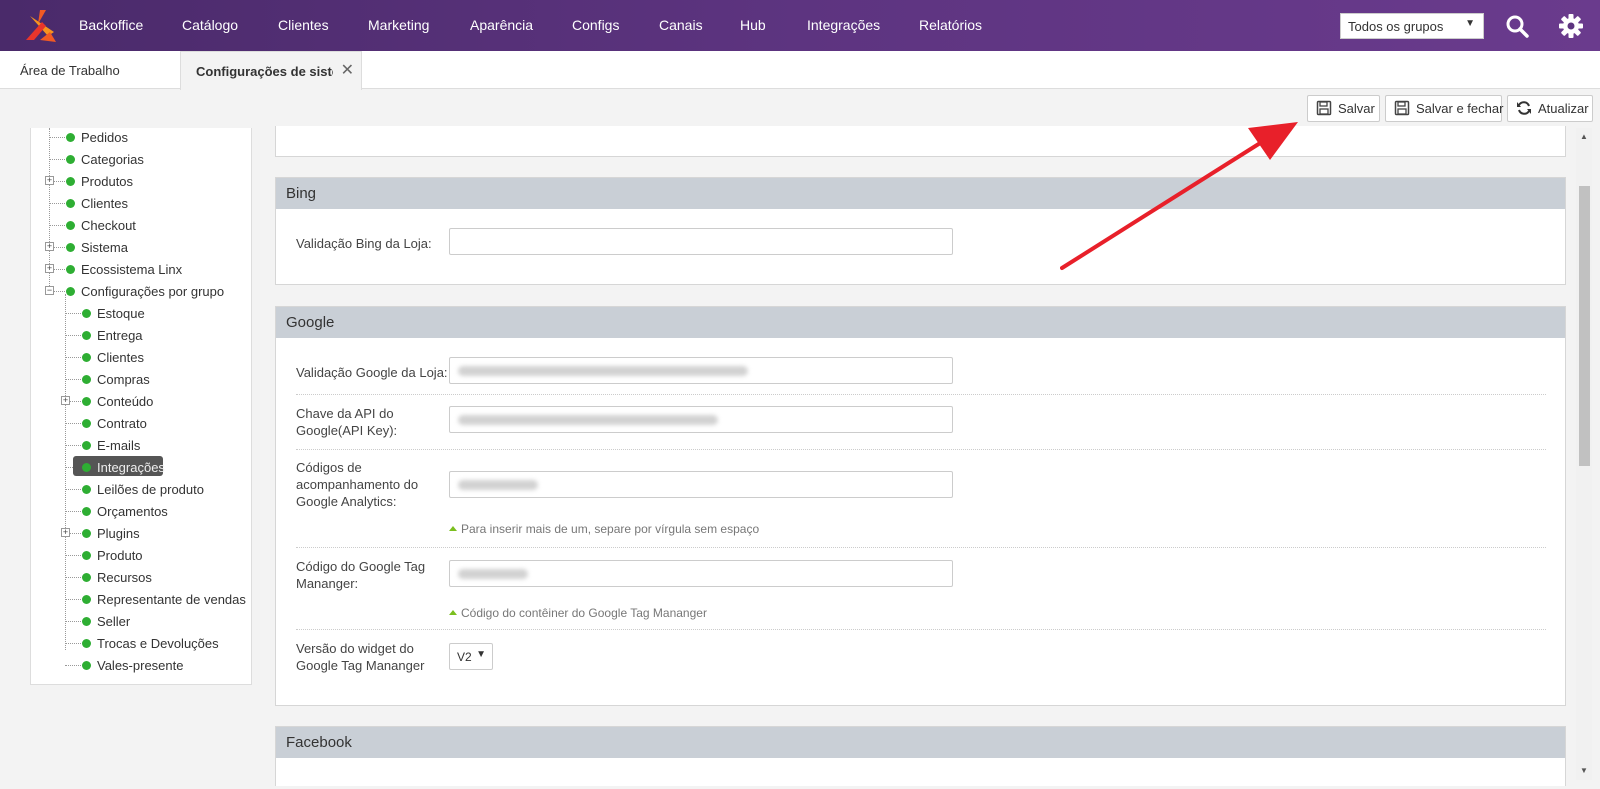 The width and height of the screenshot is (1600, 789). I want to click on close-icon: ✕, so click(347, 70).